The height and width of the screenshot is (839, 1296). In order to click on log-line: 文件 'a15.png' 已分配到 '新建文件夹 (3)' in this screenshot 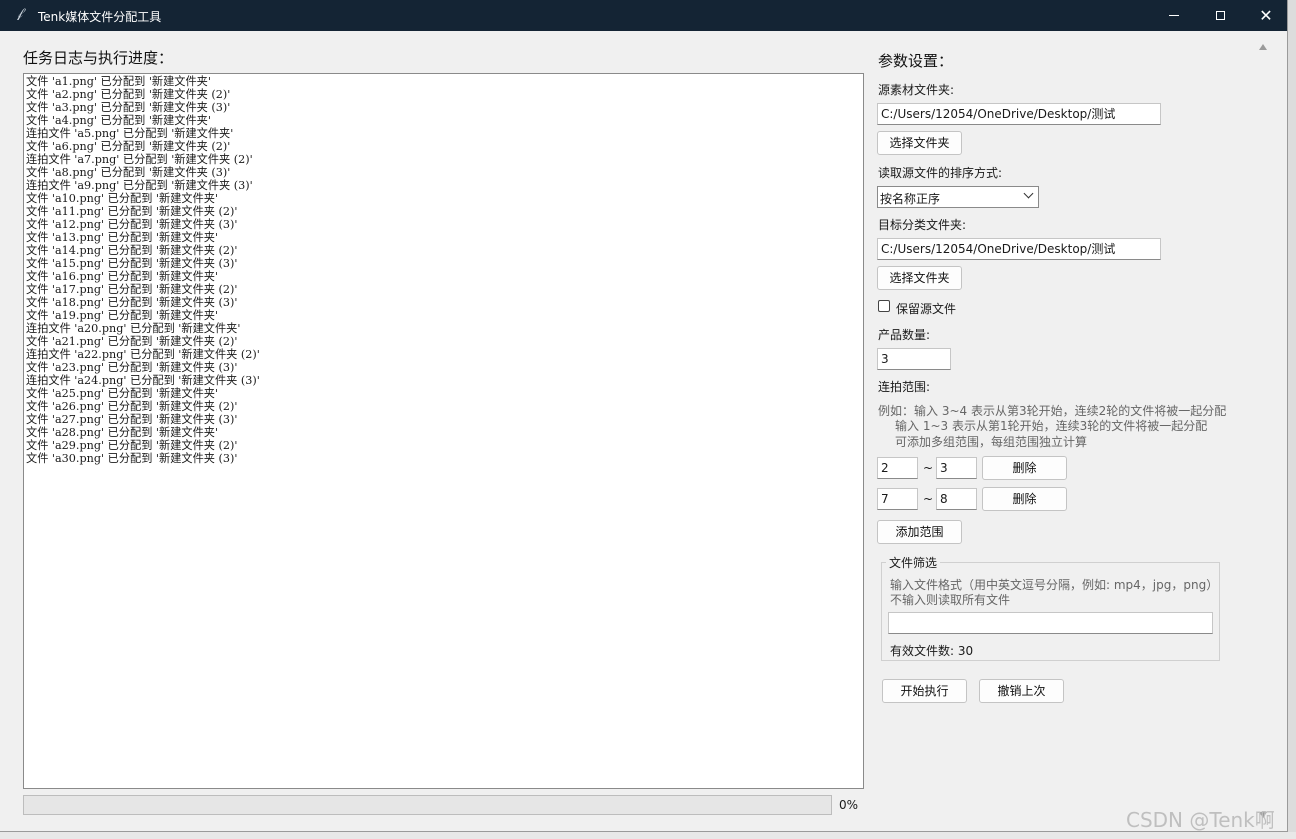, I will do `click(132, 263)`.